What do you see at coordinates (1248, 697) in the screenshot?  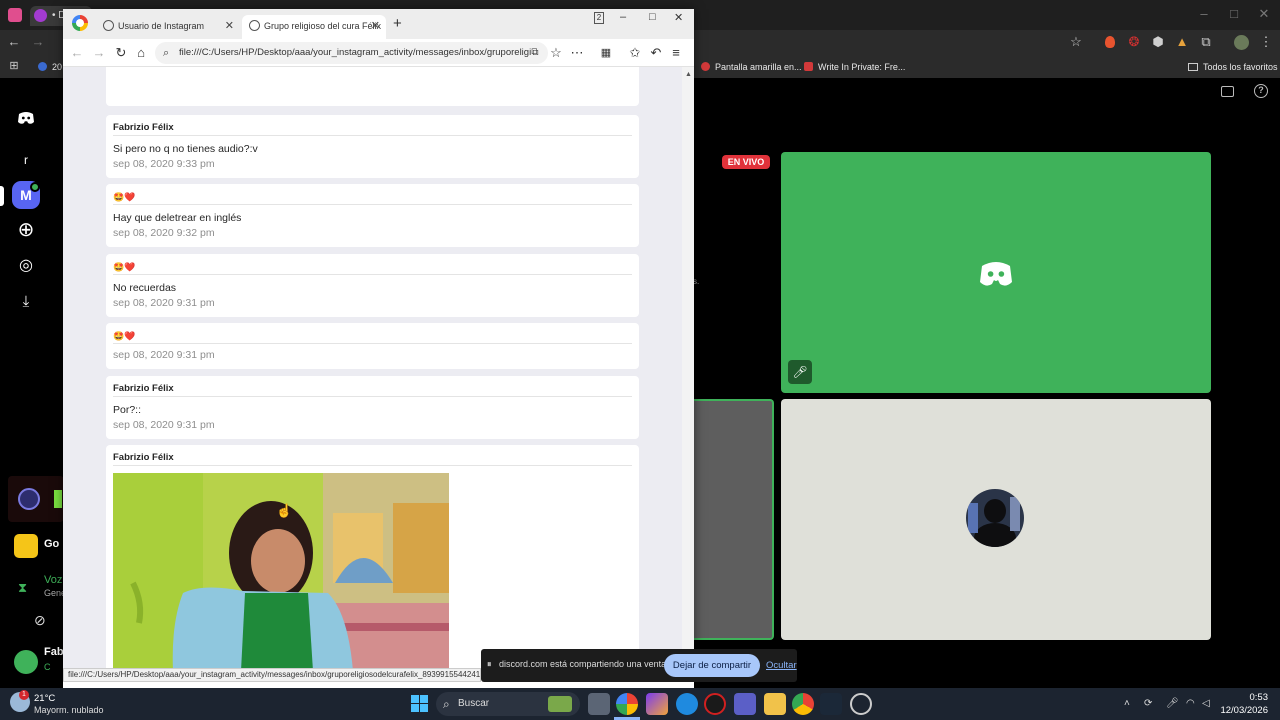 I see `clock-time: 0:53` at bounding box center [1248, 697].